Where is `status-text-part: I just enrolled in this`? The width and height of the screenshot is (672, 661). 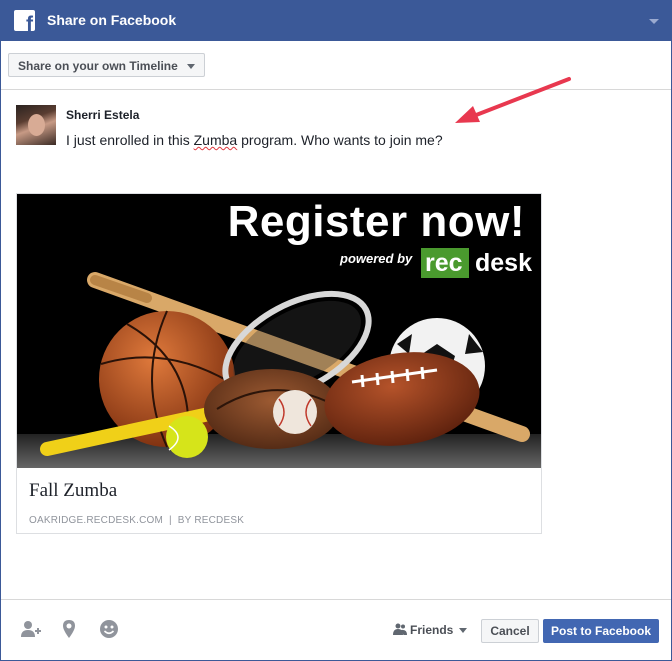
status-text-part: I just enrolled in this is located at coordinates (130, 140).